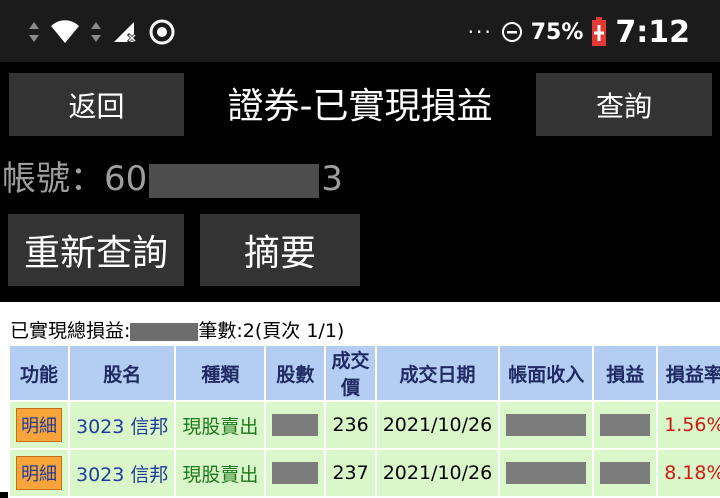  Describe the element at coordinates (511, 32) in the screenshot. I see `dnd-icon` at that location.